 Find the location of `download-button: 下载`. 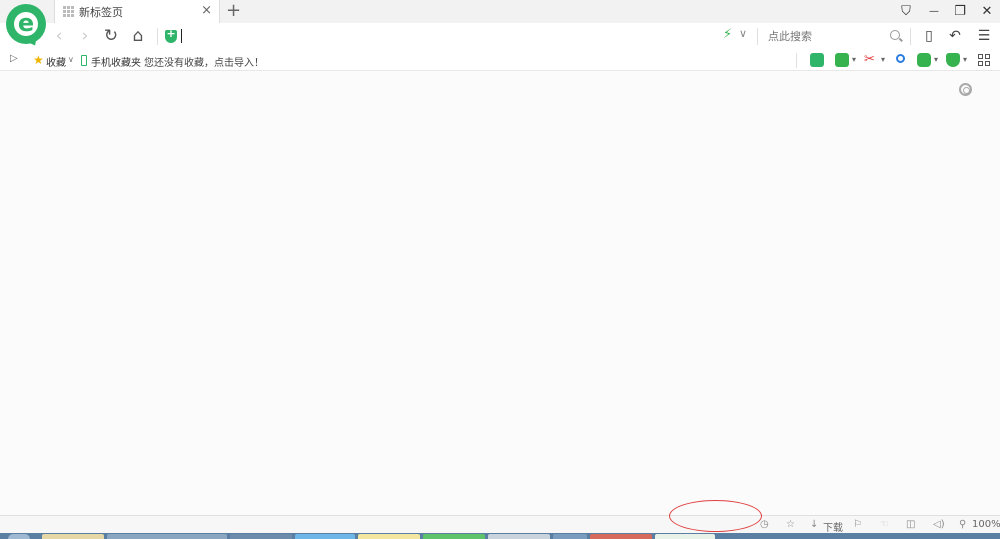

download-button: 下载 is located at coordinates (833, 526).